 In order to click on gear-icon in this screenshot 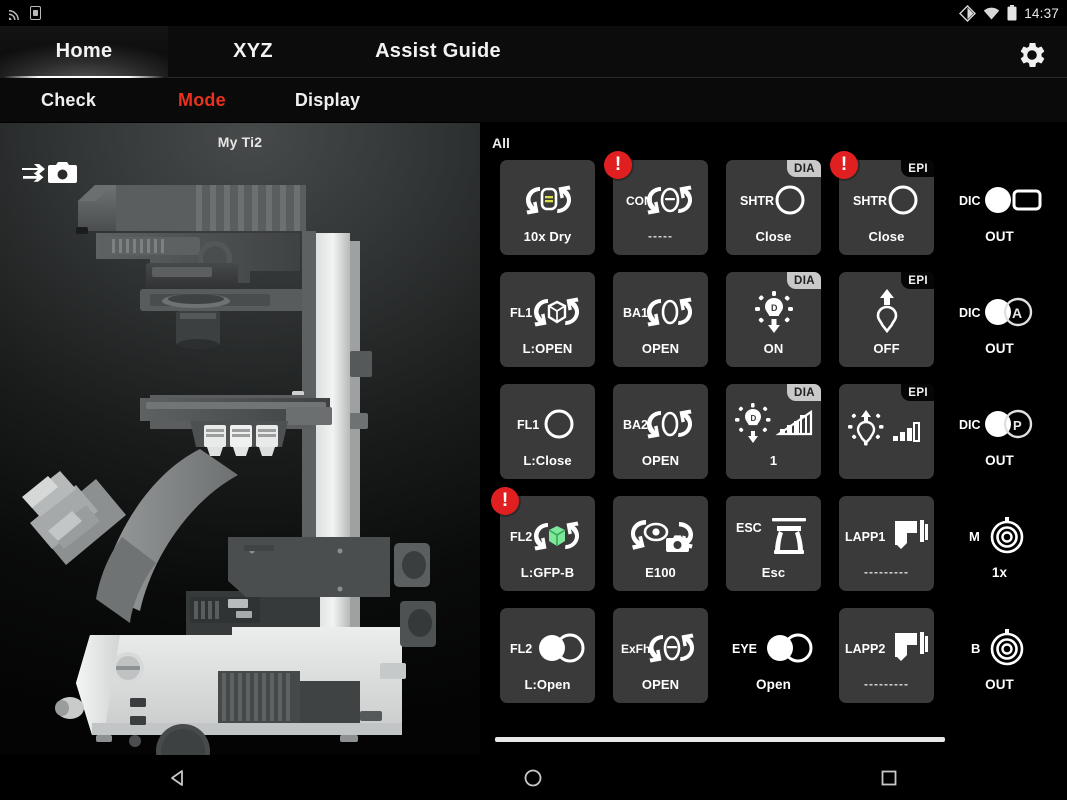, I will do `click(1032, 55)`.